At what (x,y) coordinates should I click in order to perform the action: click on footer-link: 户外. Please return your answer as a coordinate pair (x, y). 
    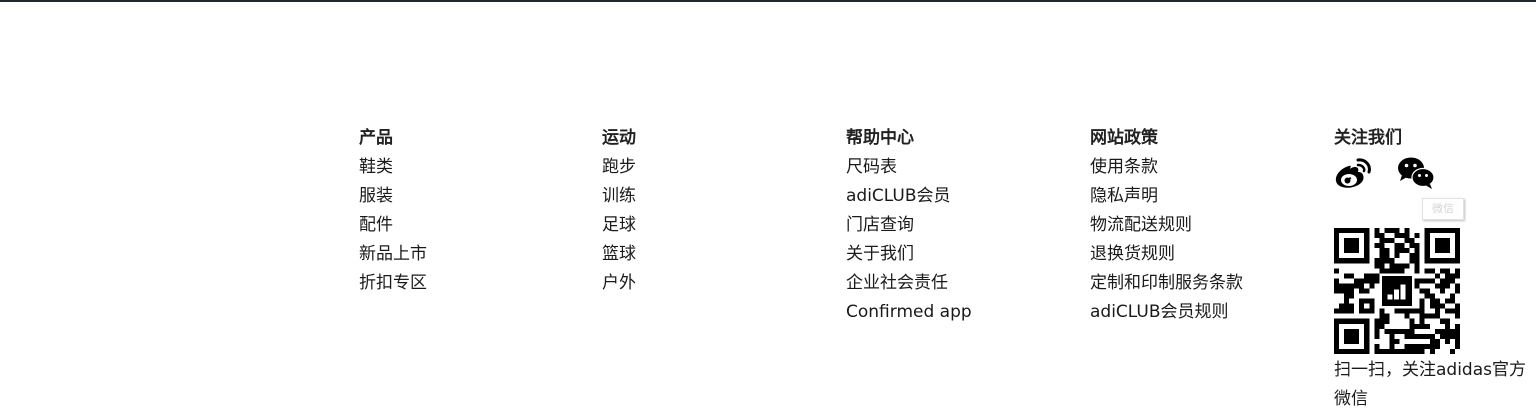
    Looking at the image, I should click on (619, 286).